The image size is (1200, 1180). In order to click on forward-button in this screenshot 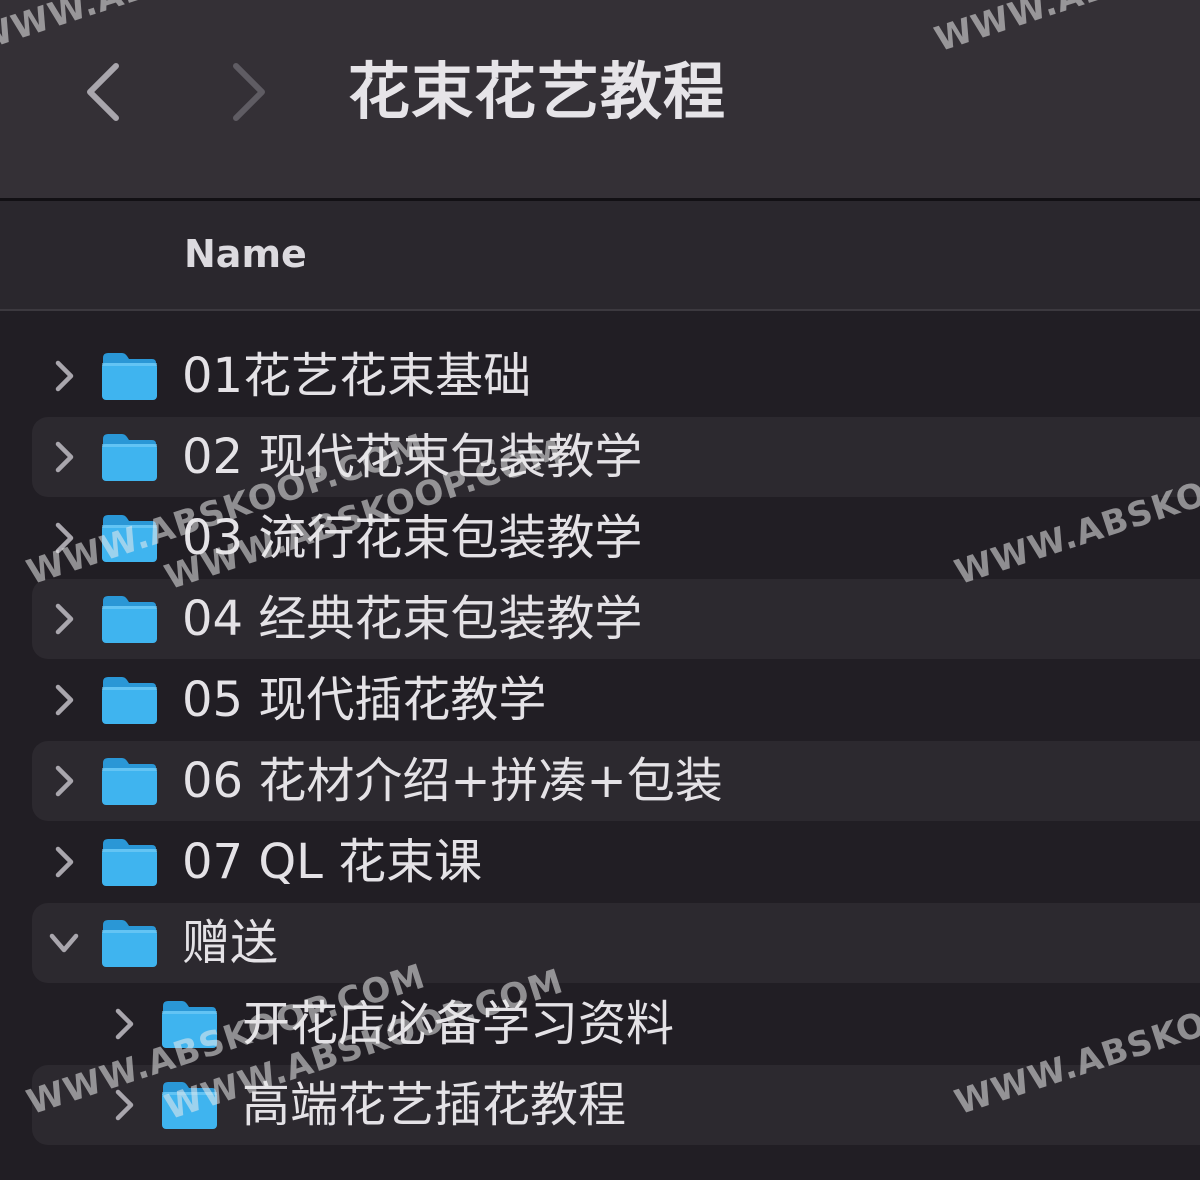, I will do `click(248, 92)`.